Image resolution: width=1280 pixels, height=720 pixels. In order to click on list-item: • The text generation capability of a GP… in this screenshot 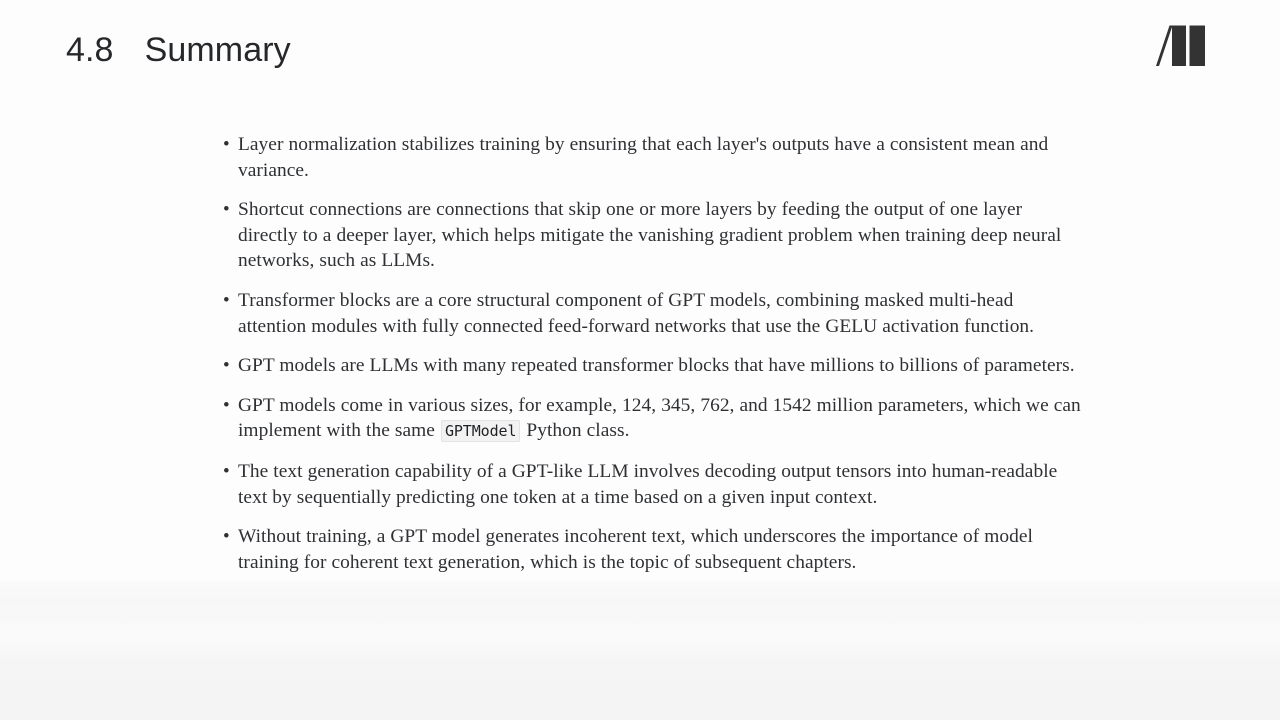, I will do `click(652, 484)`.